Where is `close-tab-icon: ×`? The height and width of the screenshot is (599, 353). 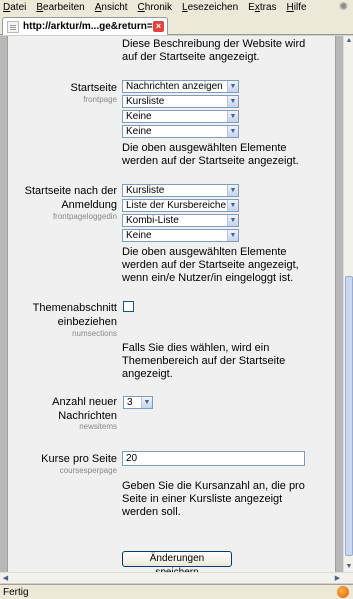
close-tab-icon: × is located at coordinates (158, 26).